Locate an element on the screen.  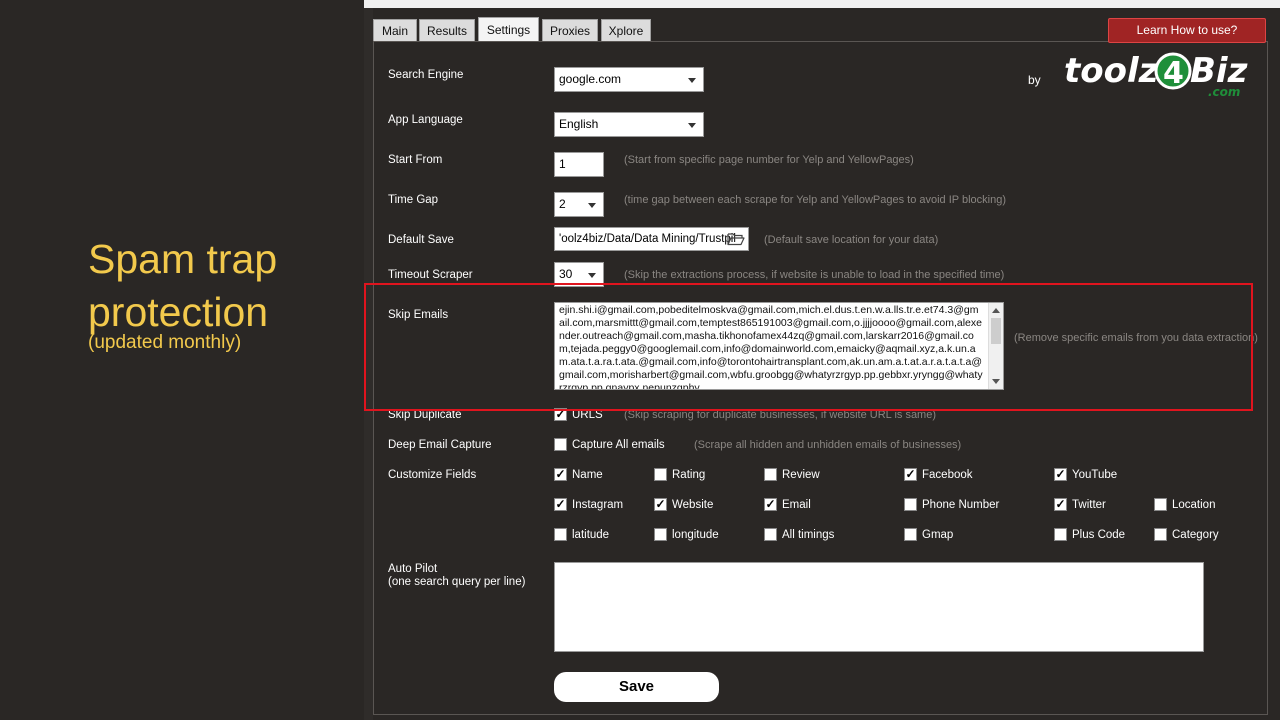
field-email-label: Email is located at coordinates (796, 505).